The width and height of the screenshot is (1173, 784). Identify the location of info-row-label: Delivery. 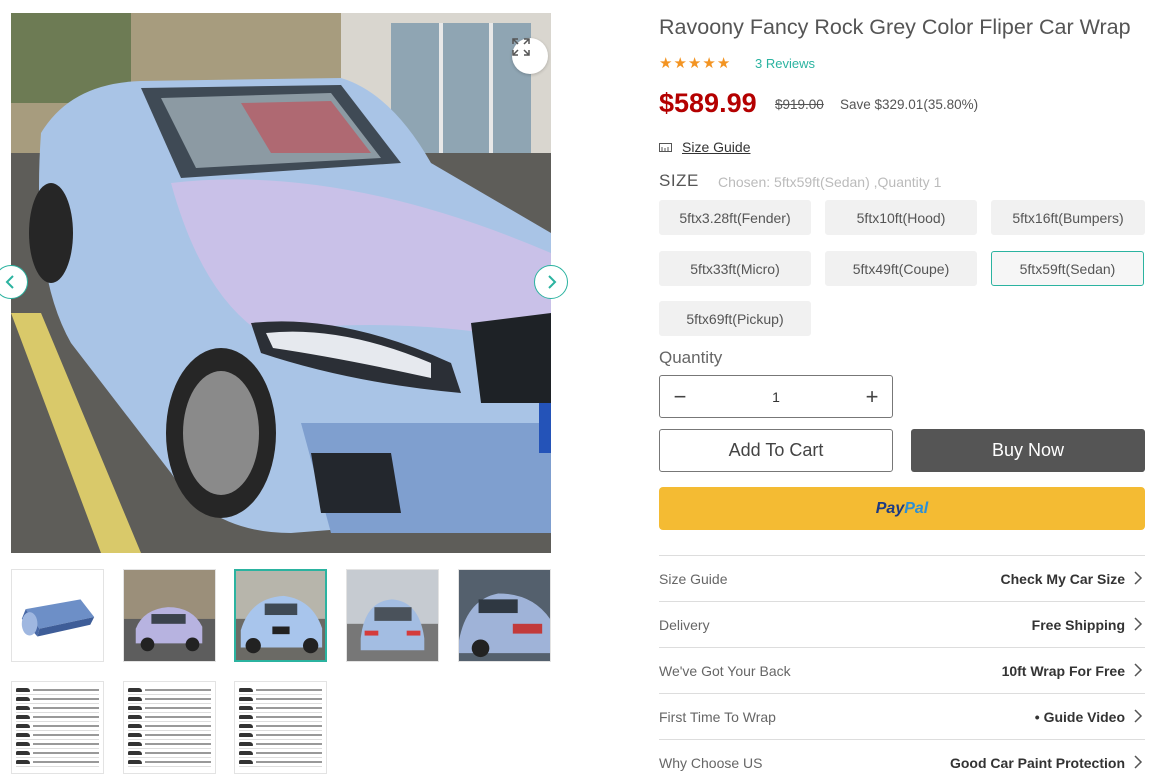
(684, 624).